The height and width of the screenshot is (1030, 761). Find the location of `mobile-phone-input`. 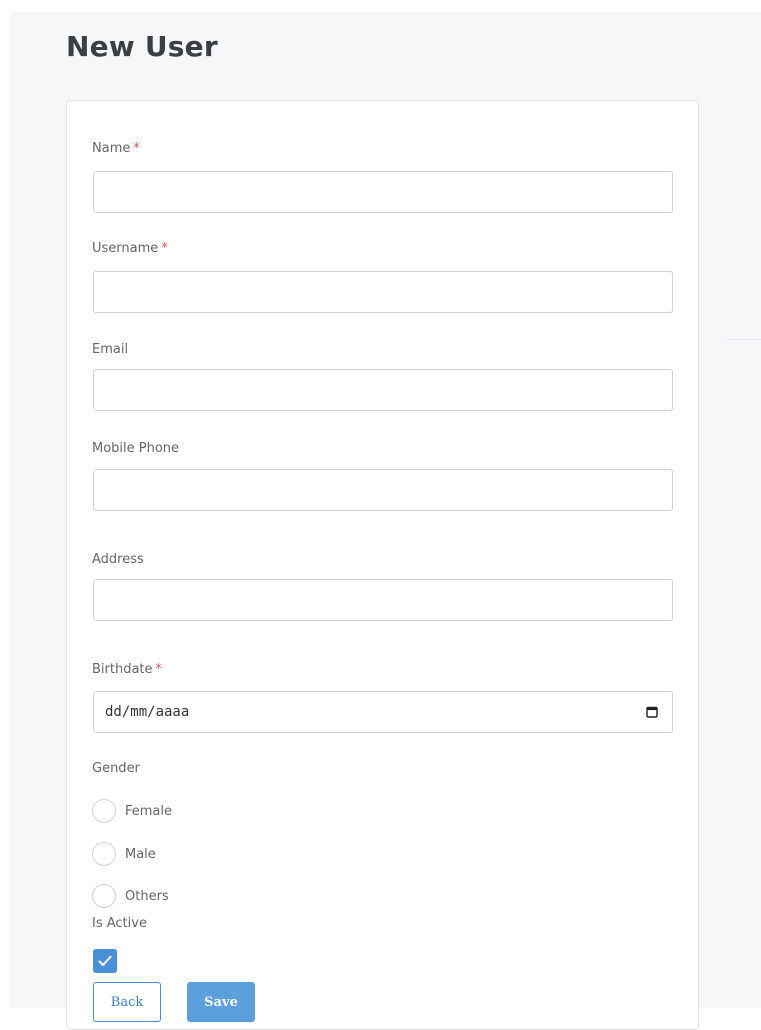

mobile-phone-input is located at coordinates (383, 490).